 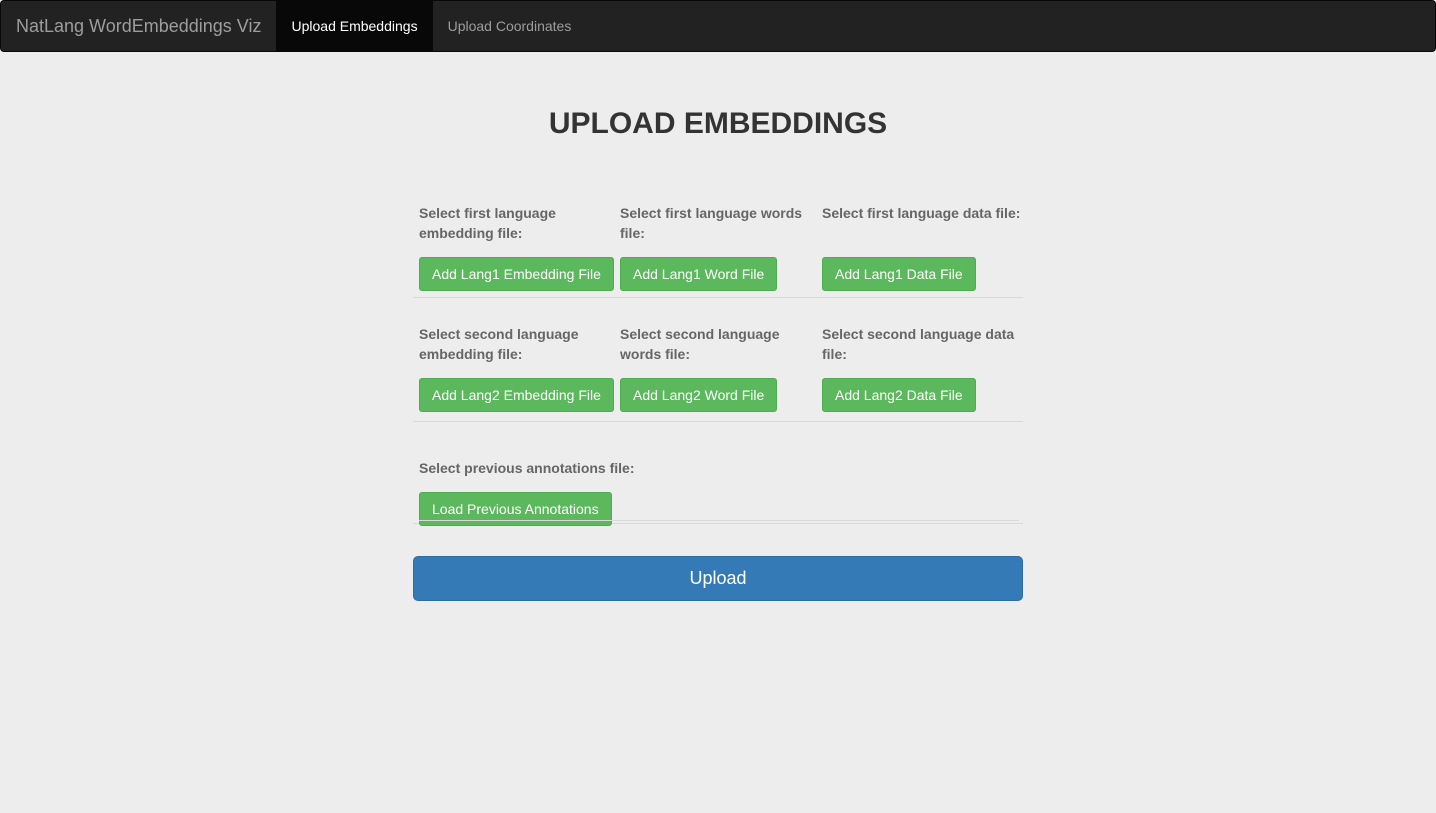 I want to click on lang2-data-label: Select second language data file:, so click(x=918, y=344).